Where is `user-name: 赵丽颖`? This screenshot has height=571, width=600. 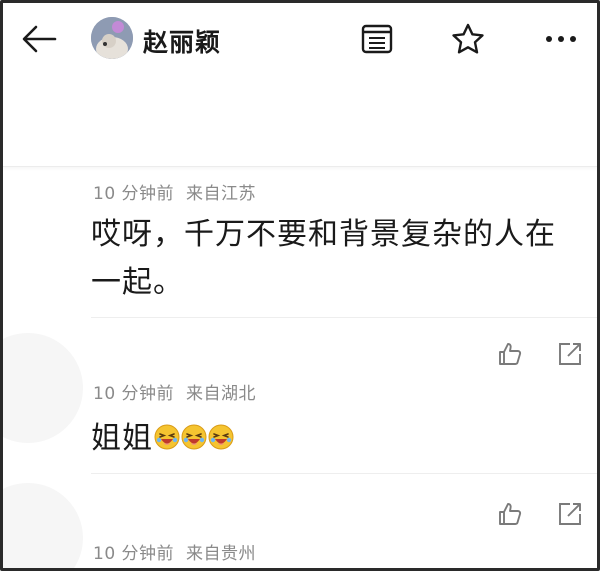 user-name: 赵丽颖 is located at coordinates (182, 41).